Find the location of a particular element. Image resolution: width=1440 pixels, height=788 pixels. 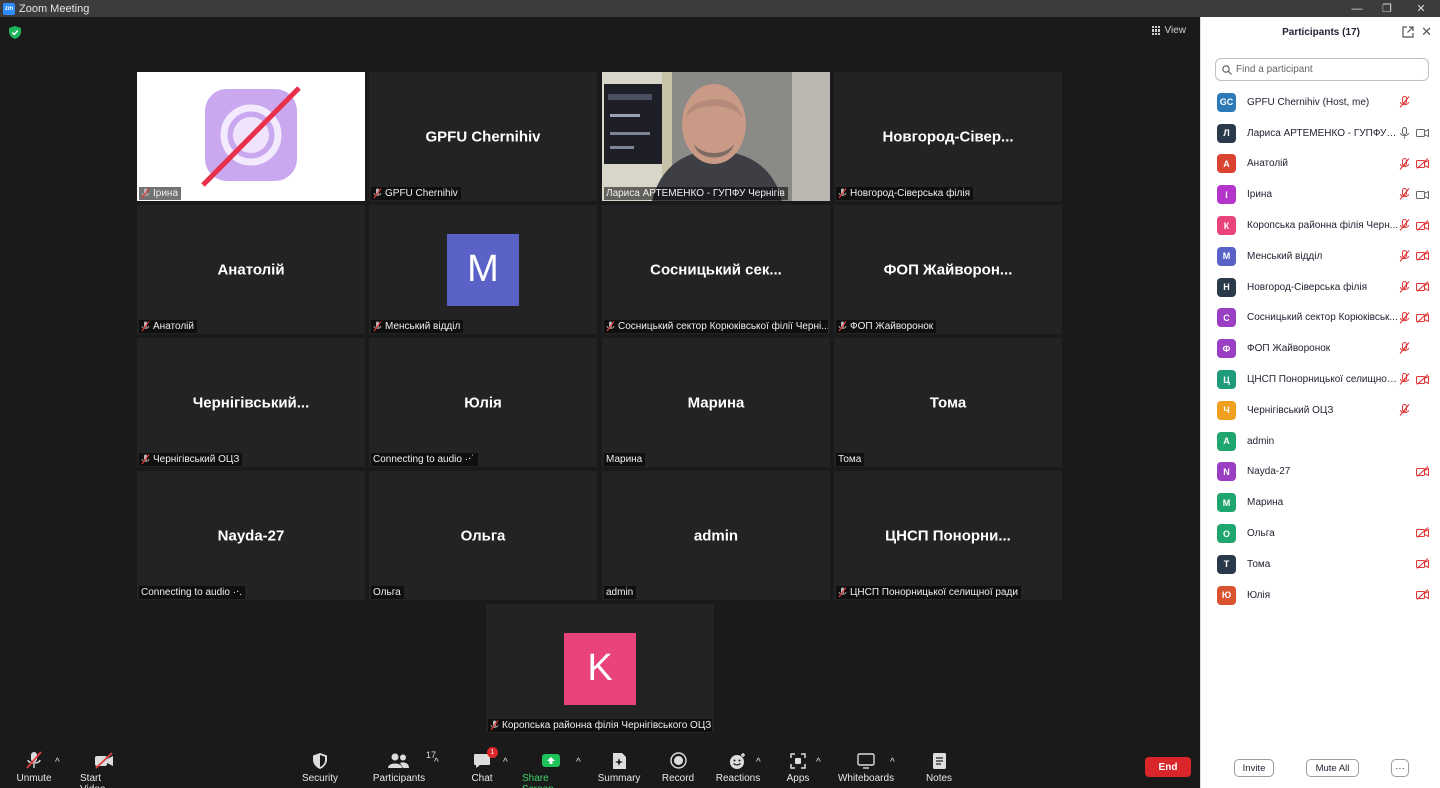

participants-button: 17 Participants is located at coordinates (404, 767).